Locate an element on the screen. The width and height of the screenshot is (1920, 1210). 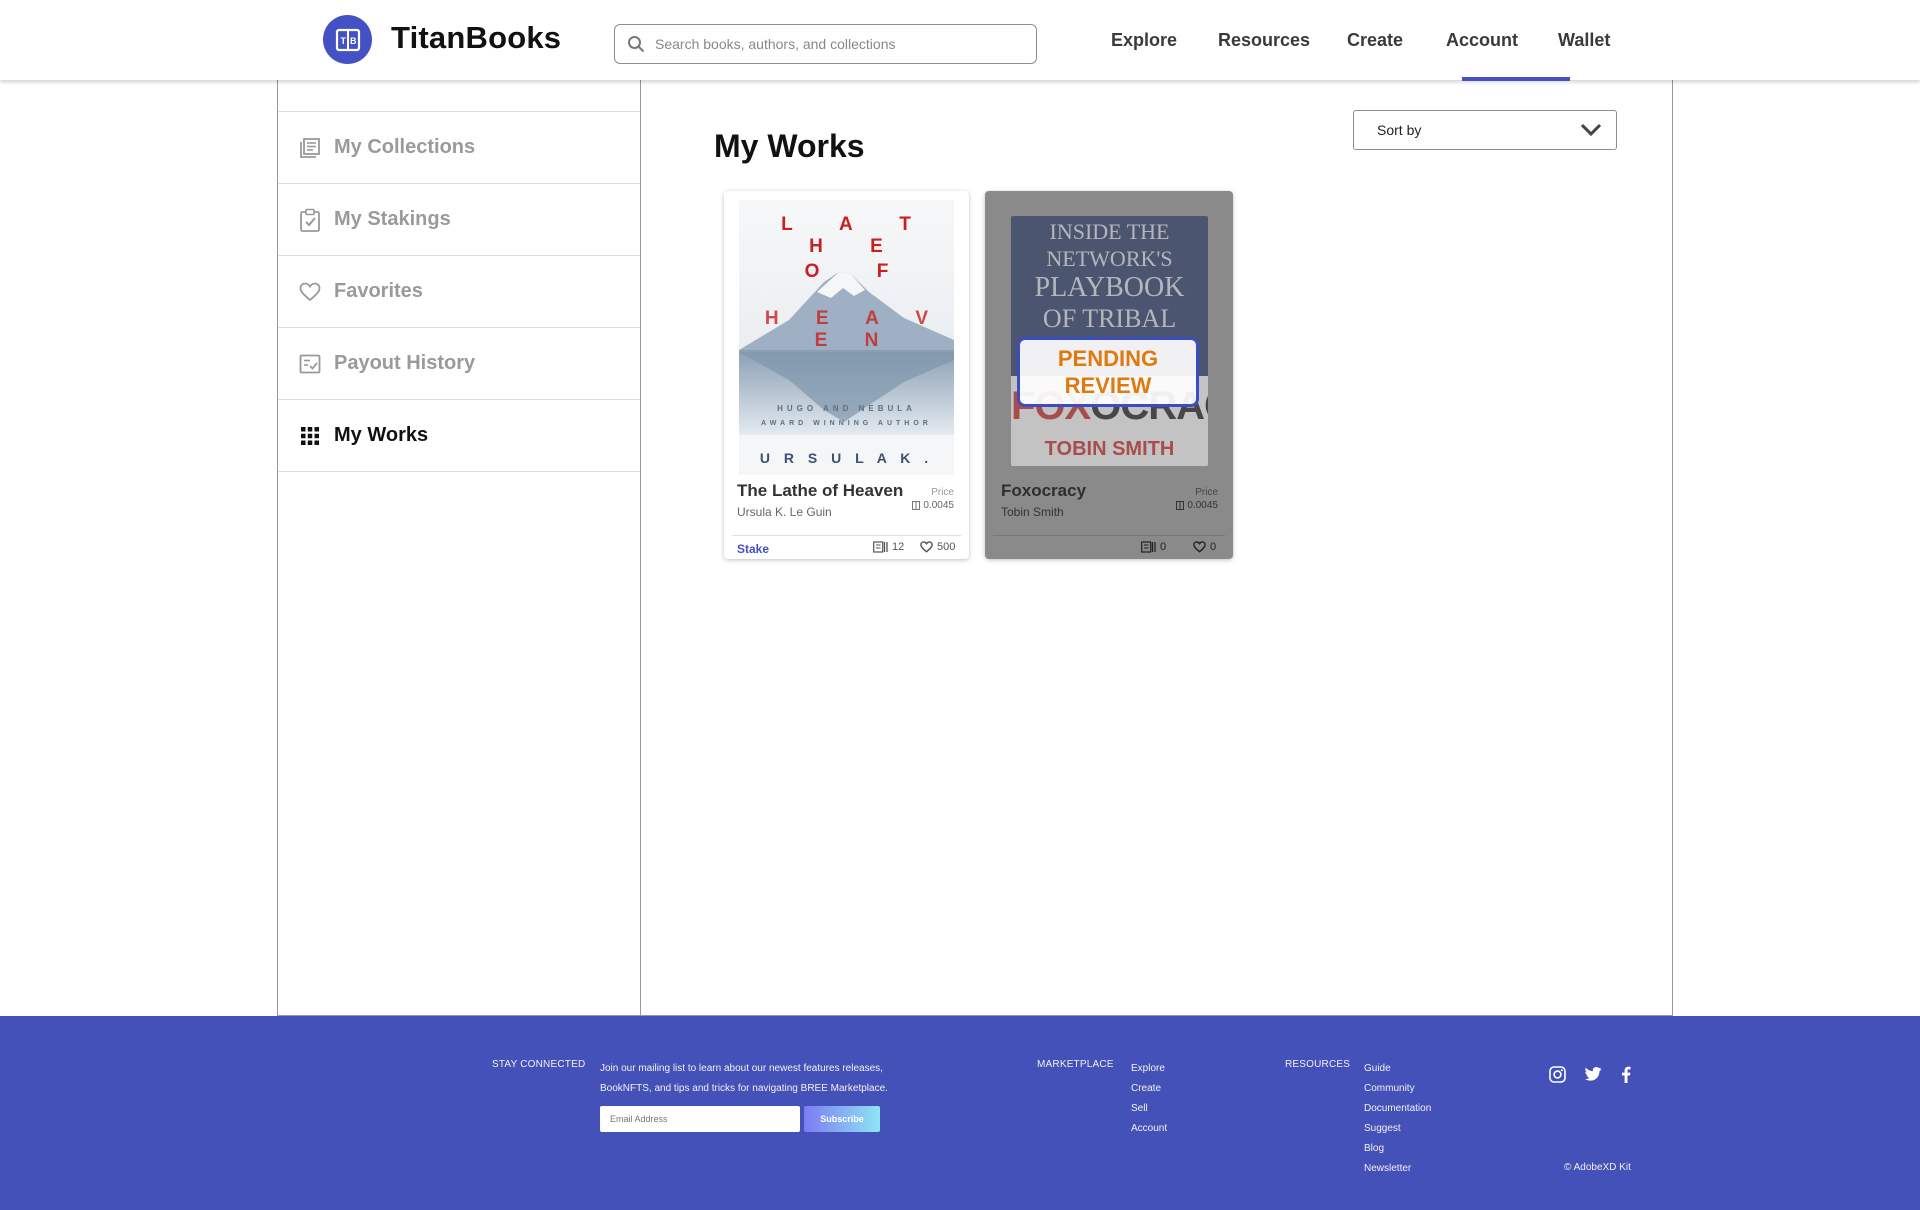
resources-heading: RESOURCES is located at coordinates (1318, 1064).